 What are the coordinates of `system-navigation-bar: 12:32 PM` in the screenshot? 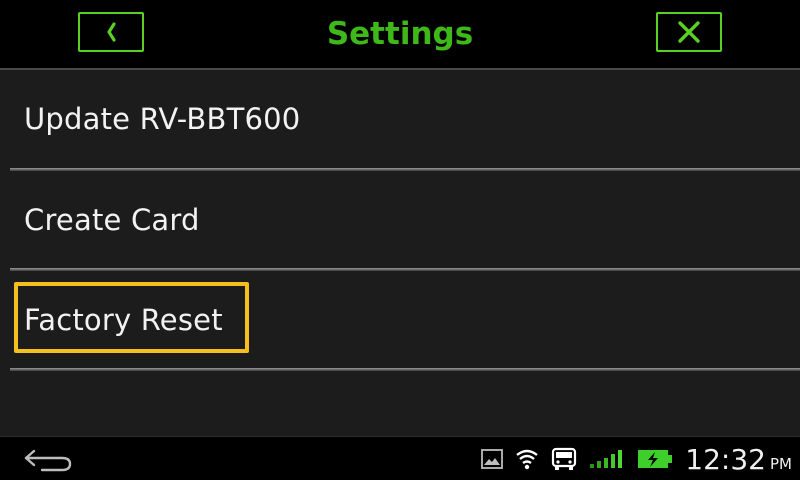 It's located at (400, 458).